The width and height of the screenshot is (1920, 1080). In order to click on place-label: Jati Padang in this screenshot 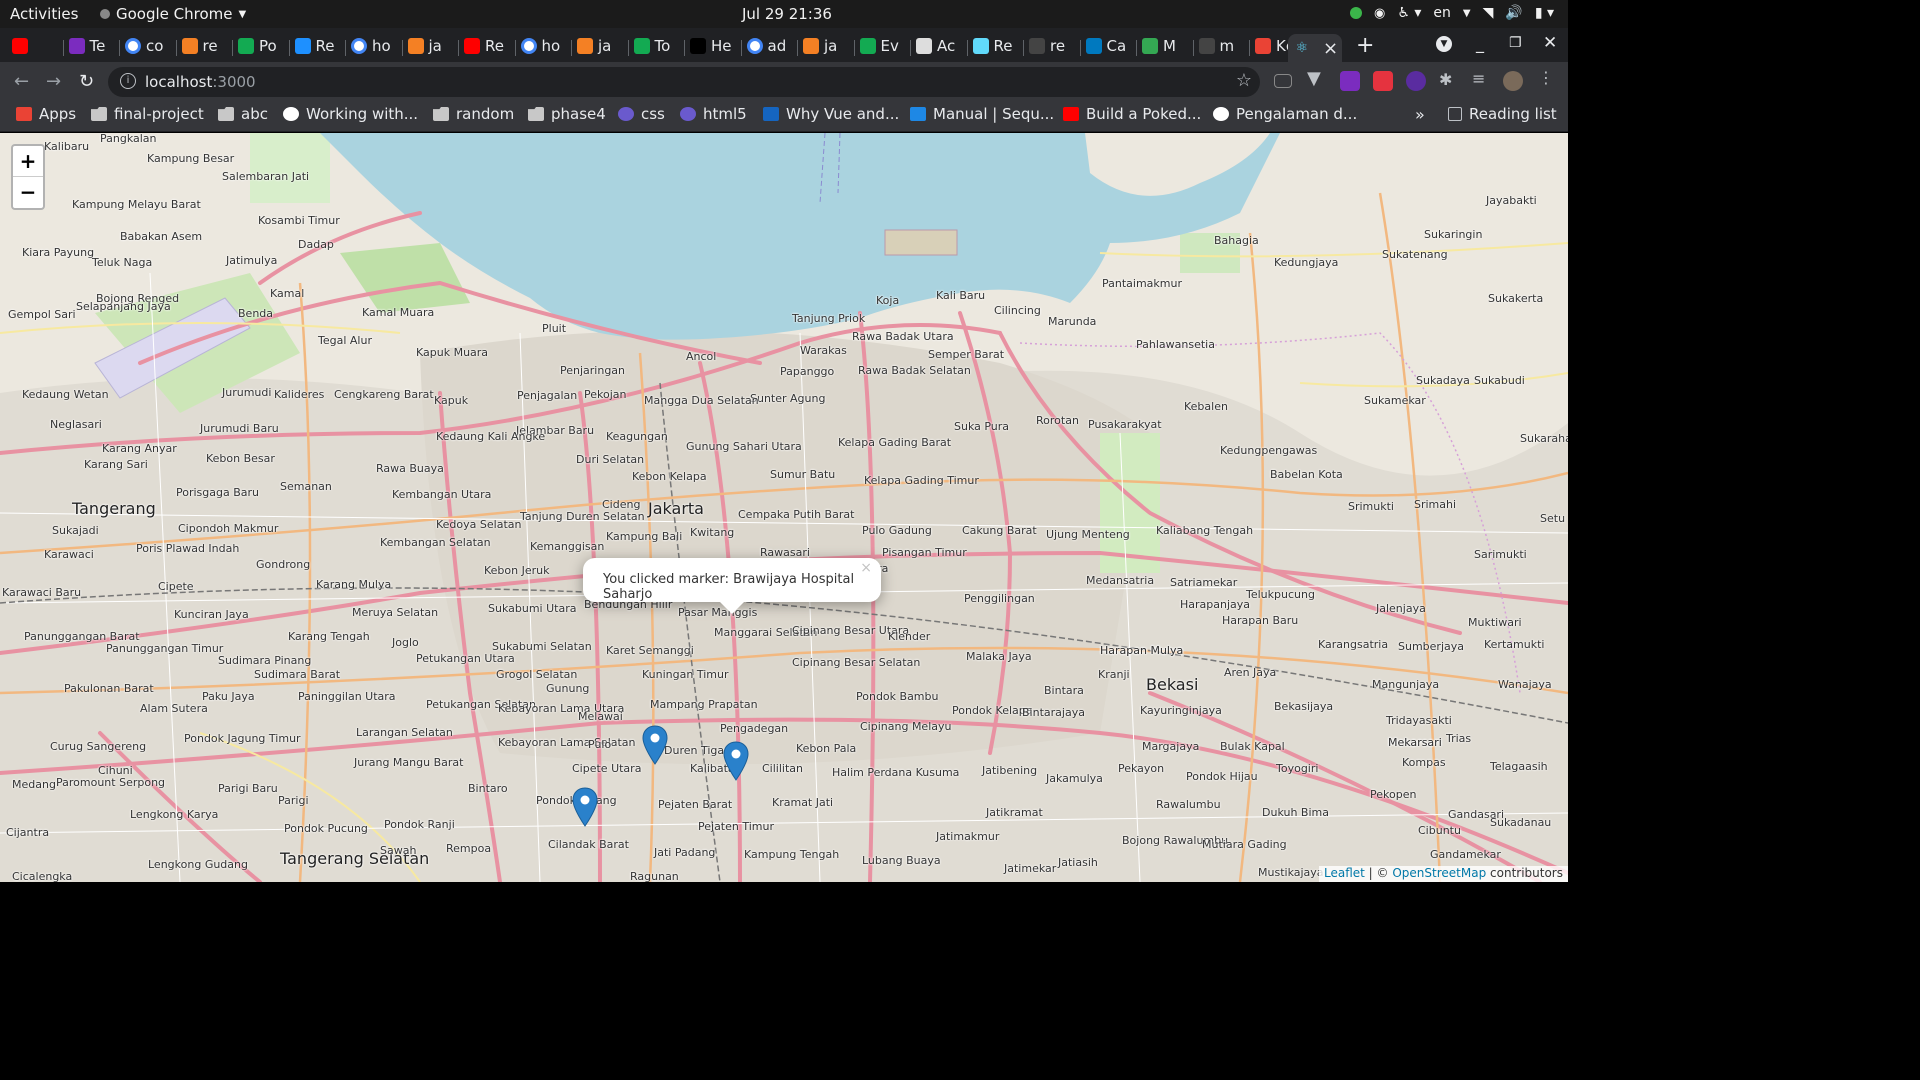, I will do `click(685, 852)`.